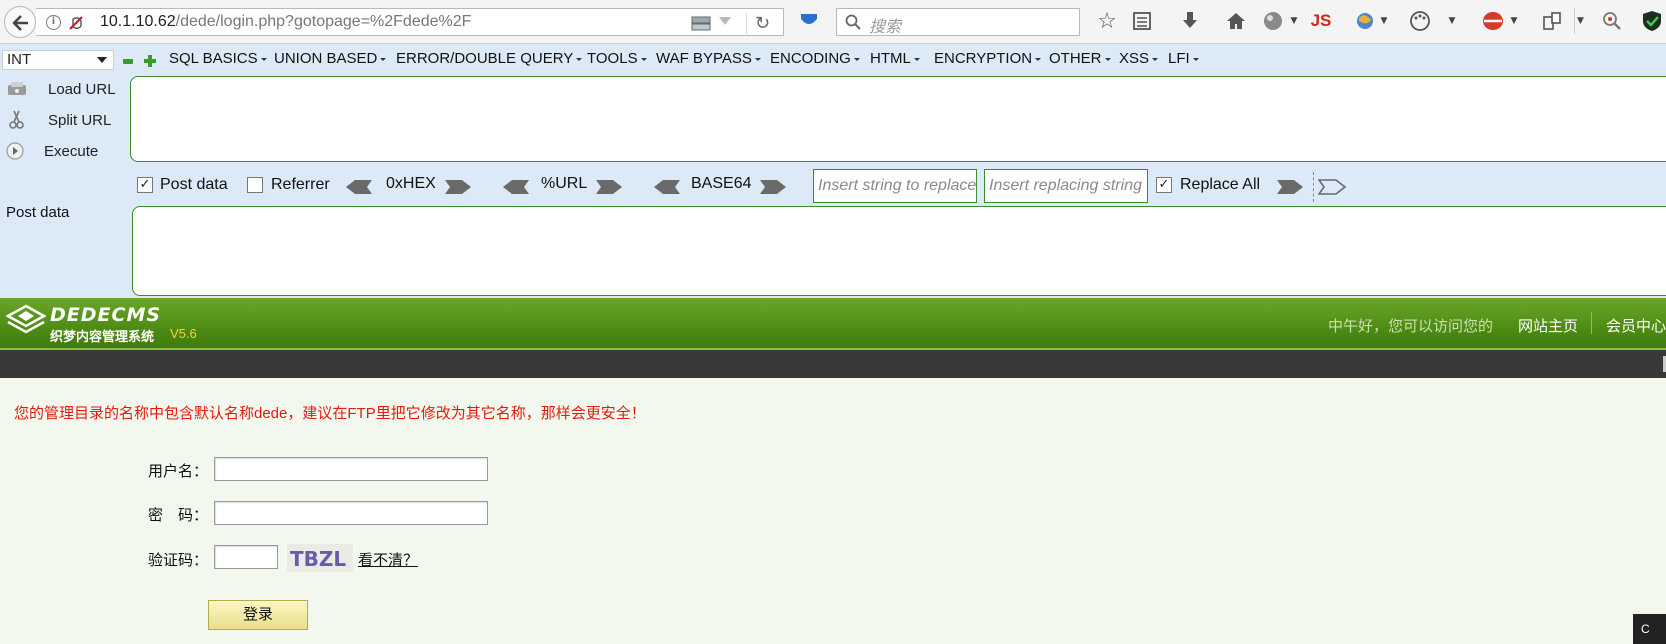 The height and width of the screenshot is (644, 1666). Describe the element at coordinates (564, 183) in the screenshot. I see `url-label: %URL` at that location.